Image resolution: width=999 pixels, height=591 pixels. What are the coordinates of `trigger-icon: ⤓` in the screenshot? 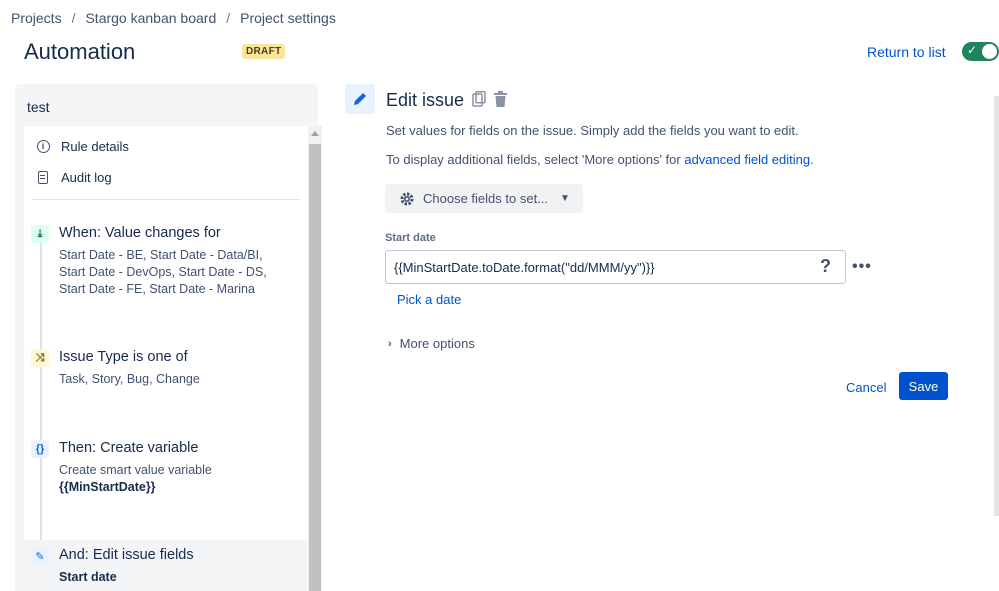 It's located at (40, 234).